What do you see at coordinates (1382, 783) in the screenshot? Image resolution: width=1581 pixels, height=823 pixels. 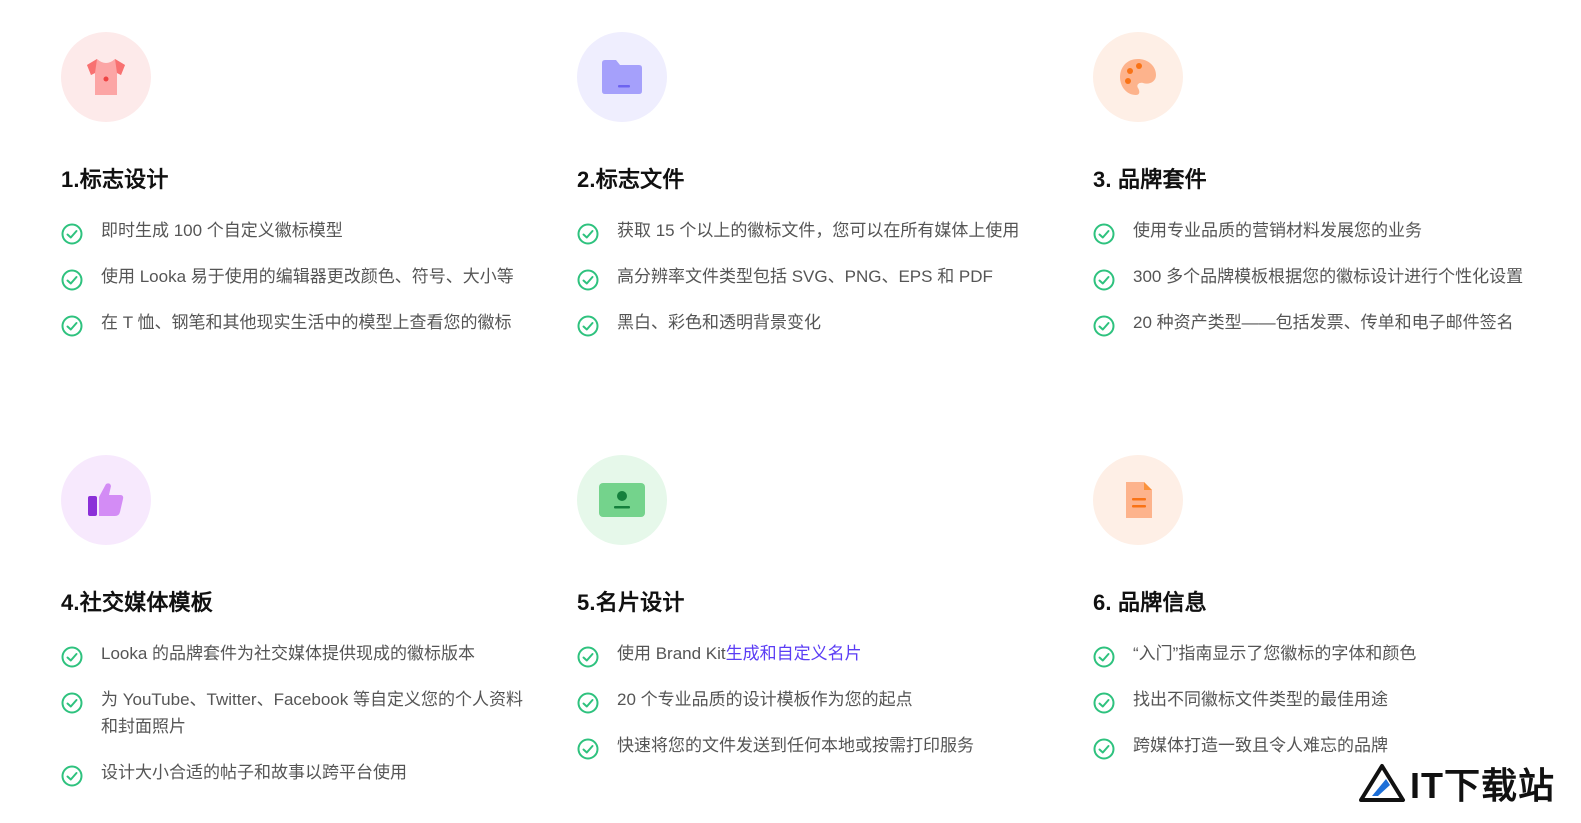 I see `triangle-logo-icon` at bounding box center [1382, 783].